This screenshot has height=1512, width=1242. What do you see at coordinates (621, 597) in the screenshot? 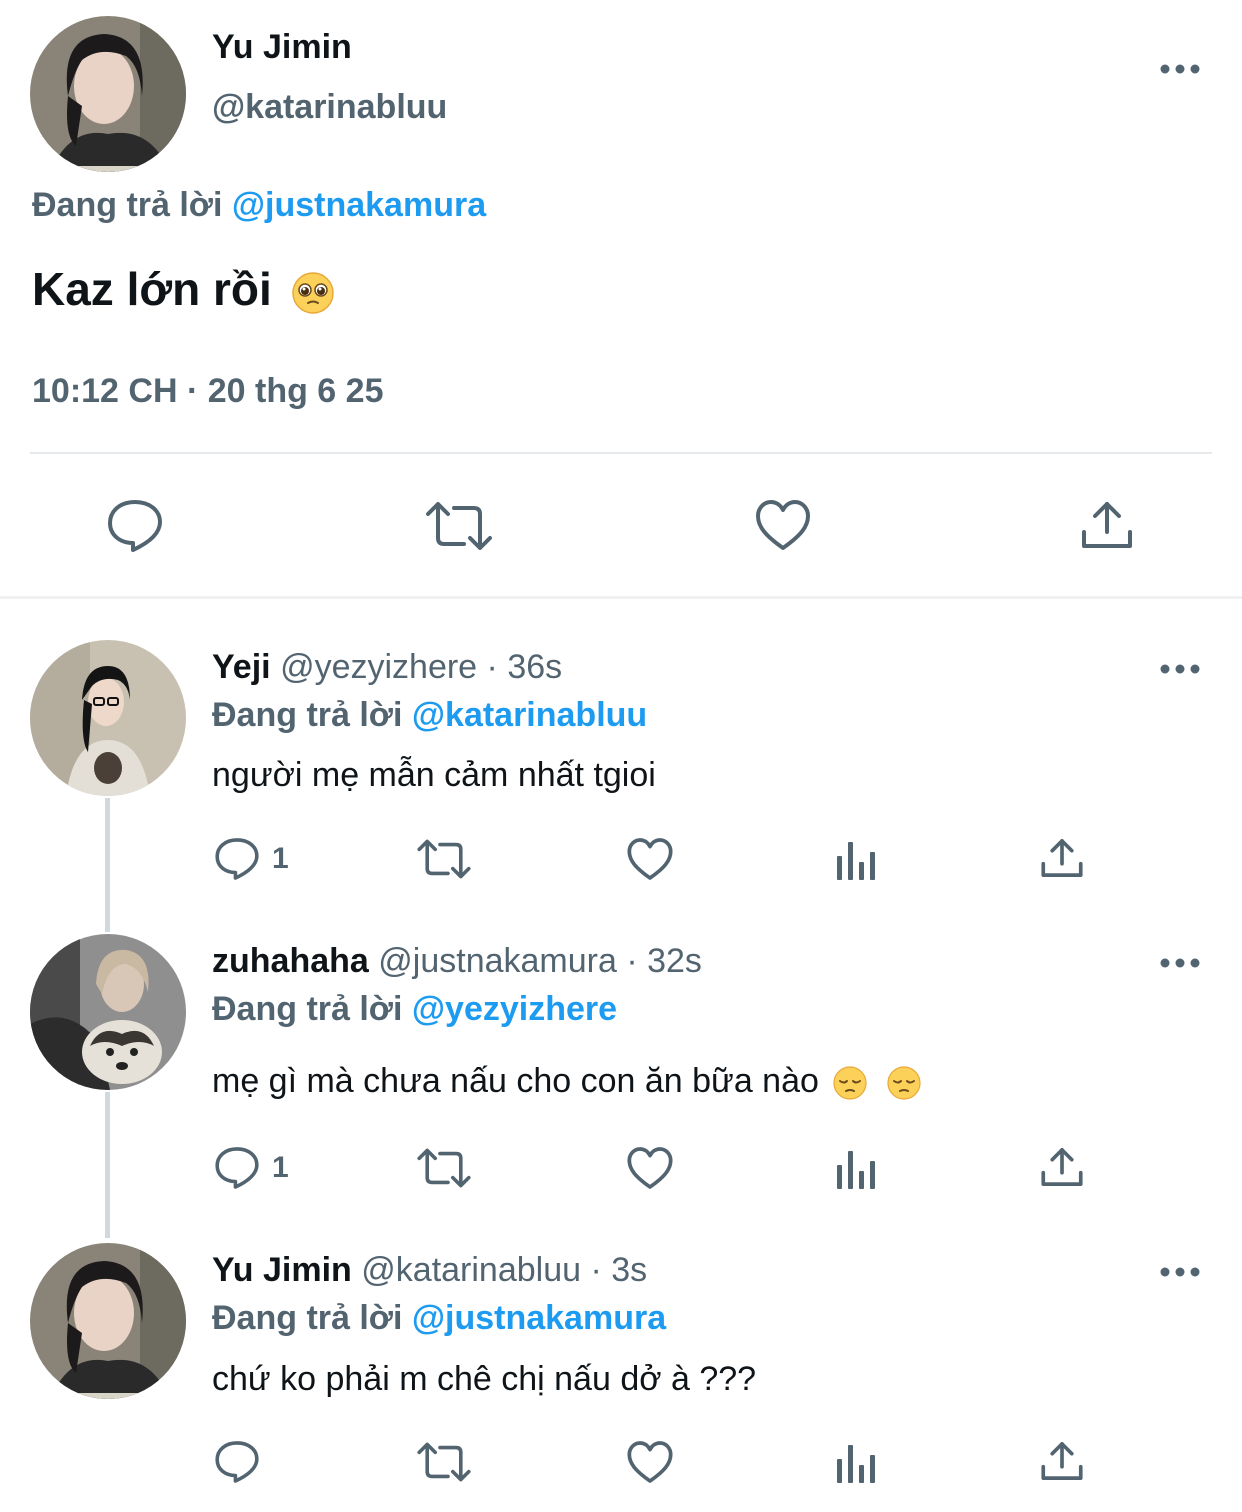
I see `section-divider` at bounding box center [621, 597].